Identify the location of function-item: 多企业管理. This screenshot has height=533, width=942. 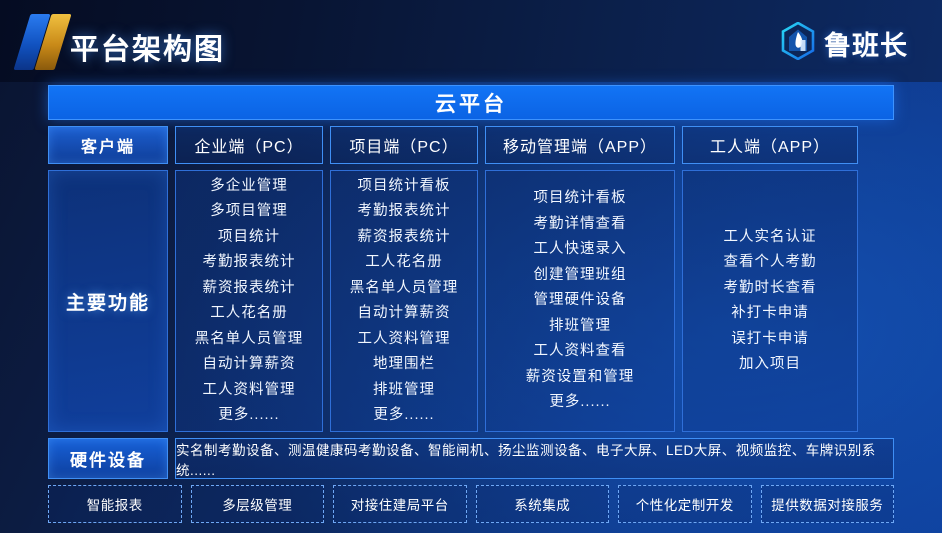
(249, 185).